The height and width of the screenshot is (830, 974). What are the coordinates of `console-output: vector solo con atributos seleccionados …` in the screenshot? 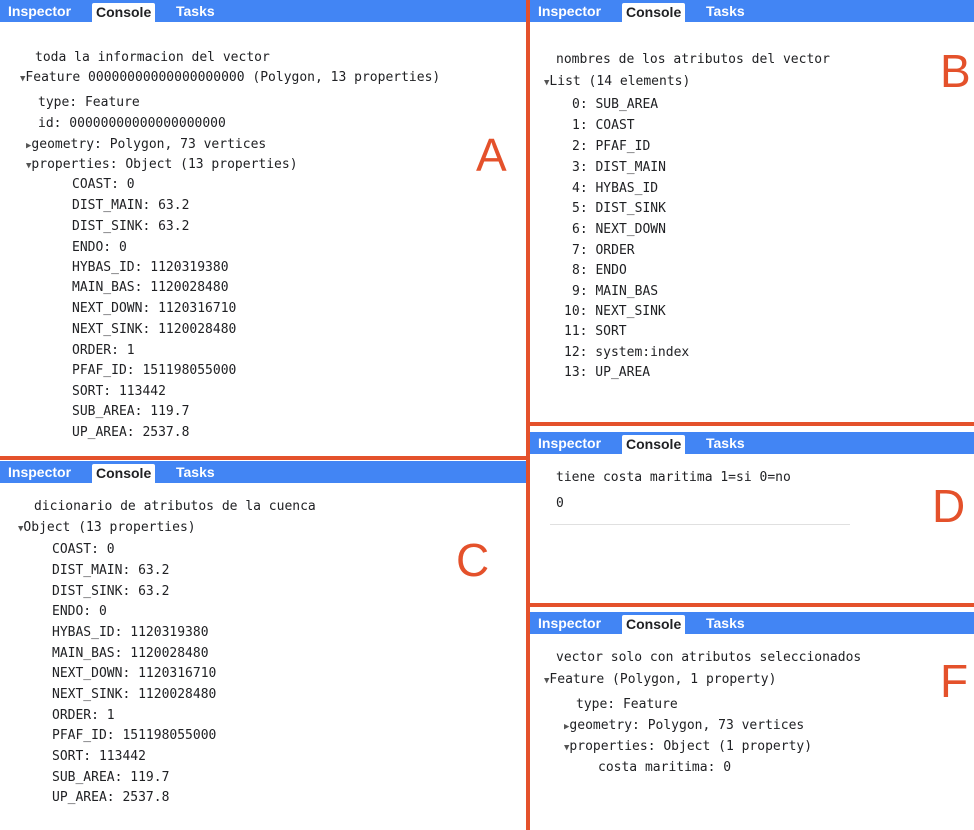 It's located at (752, 732).